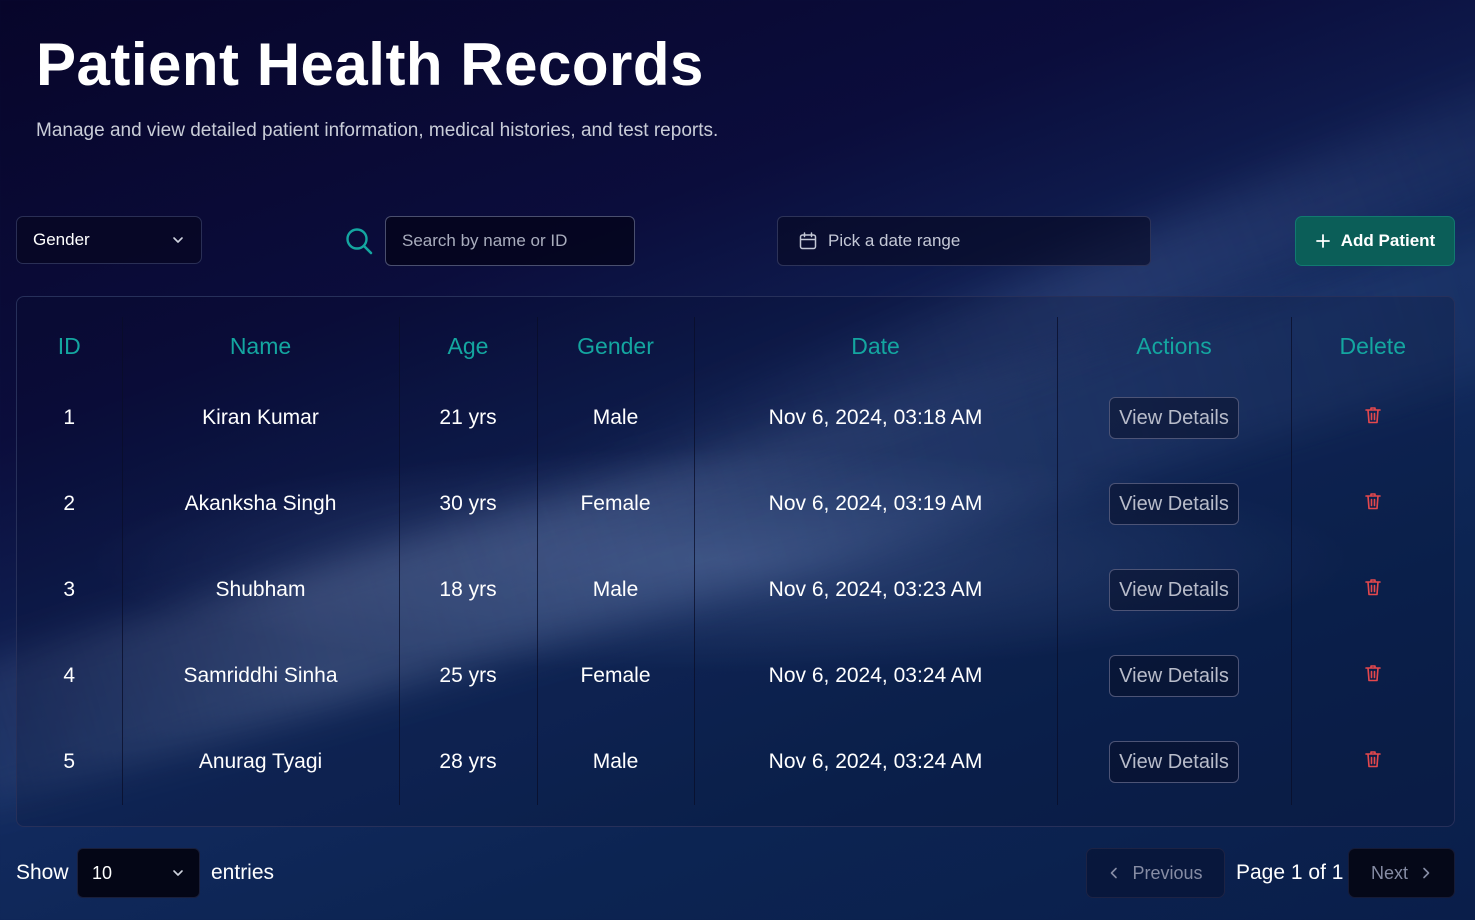 This screenshot has height=920, width=1475. Describe the element at coordinates (875, 590) in the screenshot. I see `cell-date: Nov 6, 2024, 03:23 AM` at that location.